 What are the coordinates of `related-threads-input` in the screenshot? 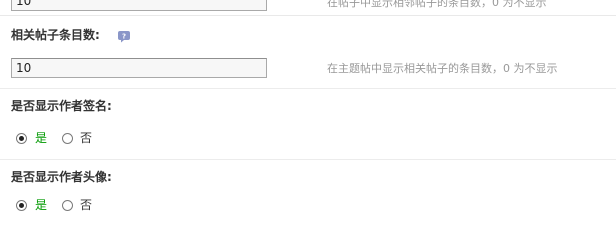 It's located at (139, 68).